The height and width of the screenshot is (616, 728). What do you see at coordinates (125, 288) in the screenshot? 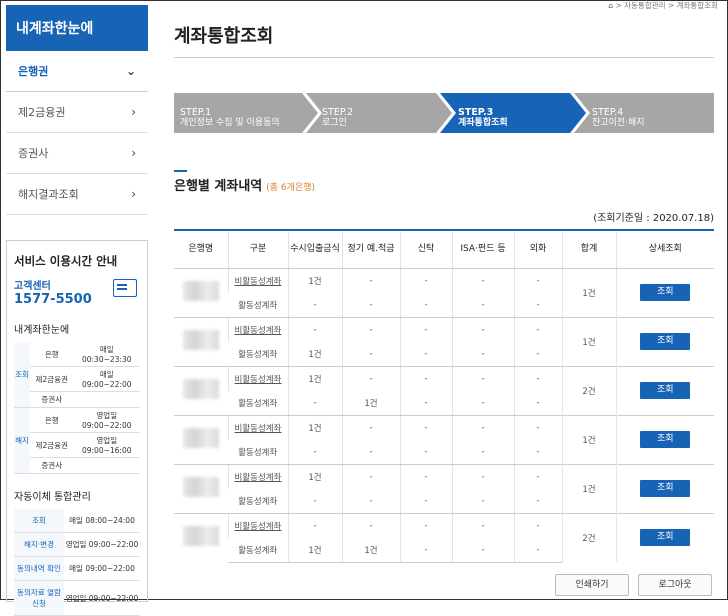
I see `phone-card-icon` at bounding box center [125, 288].